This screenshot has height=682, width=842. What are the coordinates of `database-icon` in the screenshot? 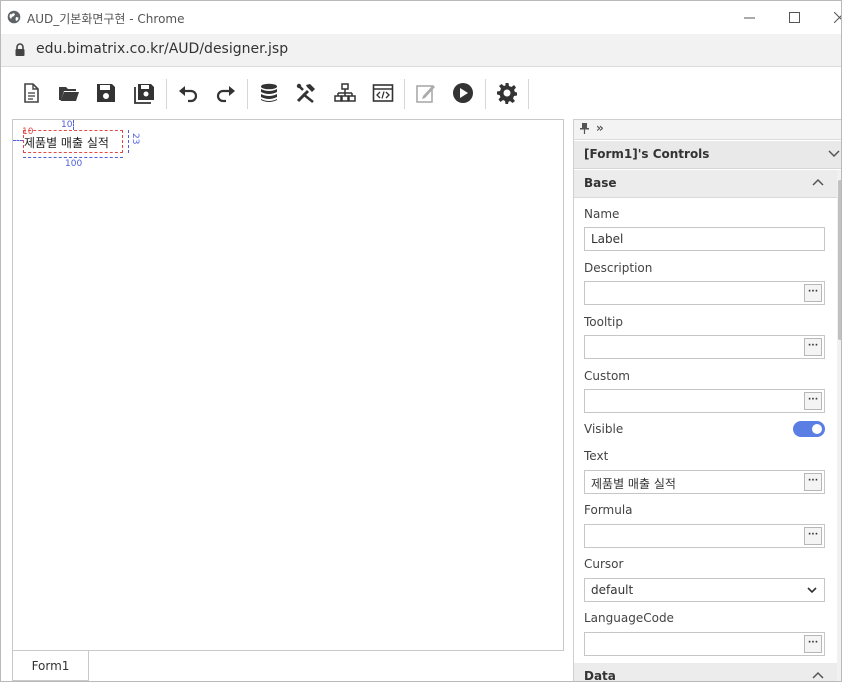 It's located at (269, 92).